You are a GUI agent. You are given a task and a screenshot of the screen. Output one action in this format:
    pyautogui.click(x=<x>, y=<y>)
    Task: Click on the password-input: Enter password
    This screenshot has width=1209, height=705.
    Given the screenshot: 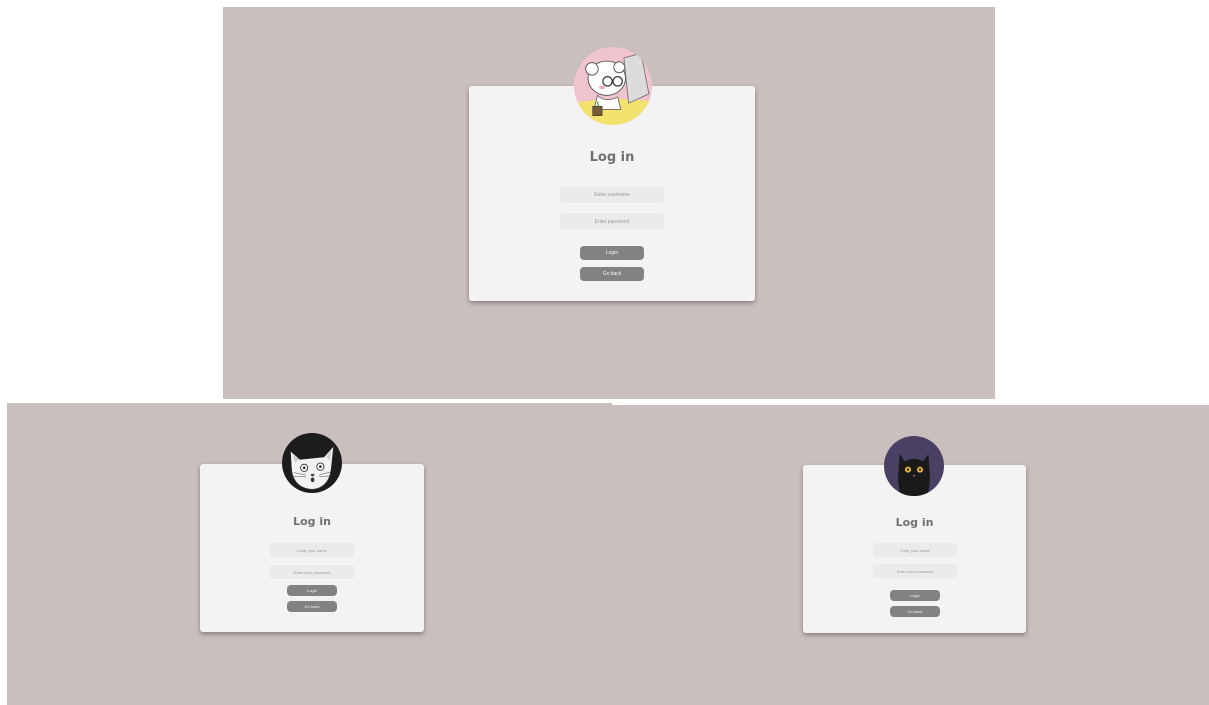 What is the action you would take?
    pyautogui.click(x=612, y=221)
    